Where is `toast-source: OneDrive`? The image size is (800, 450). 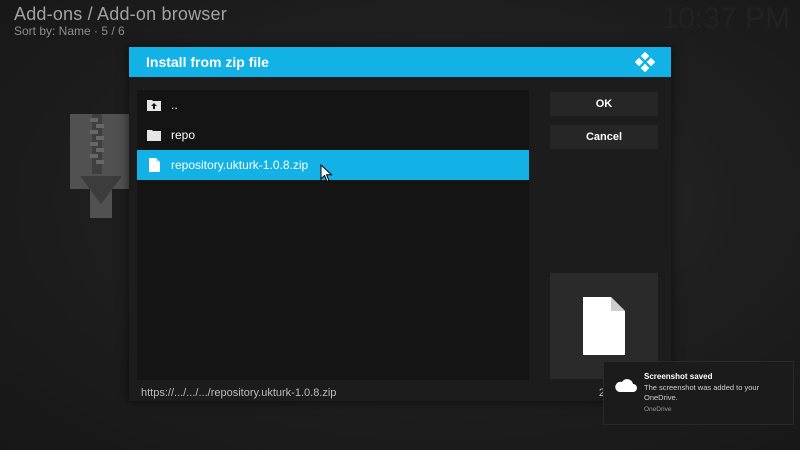
toast-source: OneDrive is located at coordinates (658, 409).